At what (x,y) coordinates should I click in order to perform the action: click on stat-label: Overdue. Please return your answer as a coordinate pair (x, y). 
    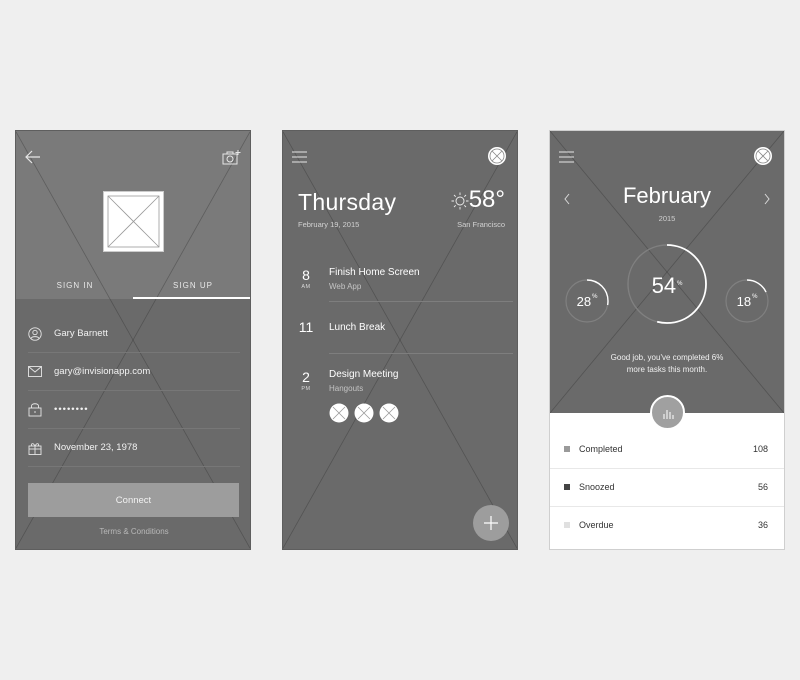
    Looking at the image, I should click on (596, 525).